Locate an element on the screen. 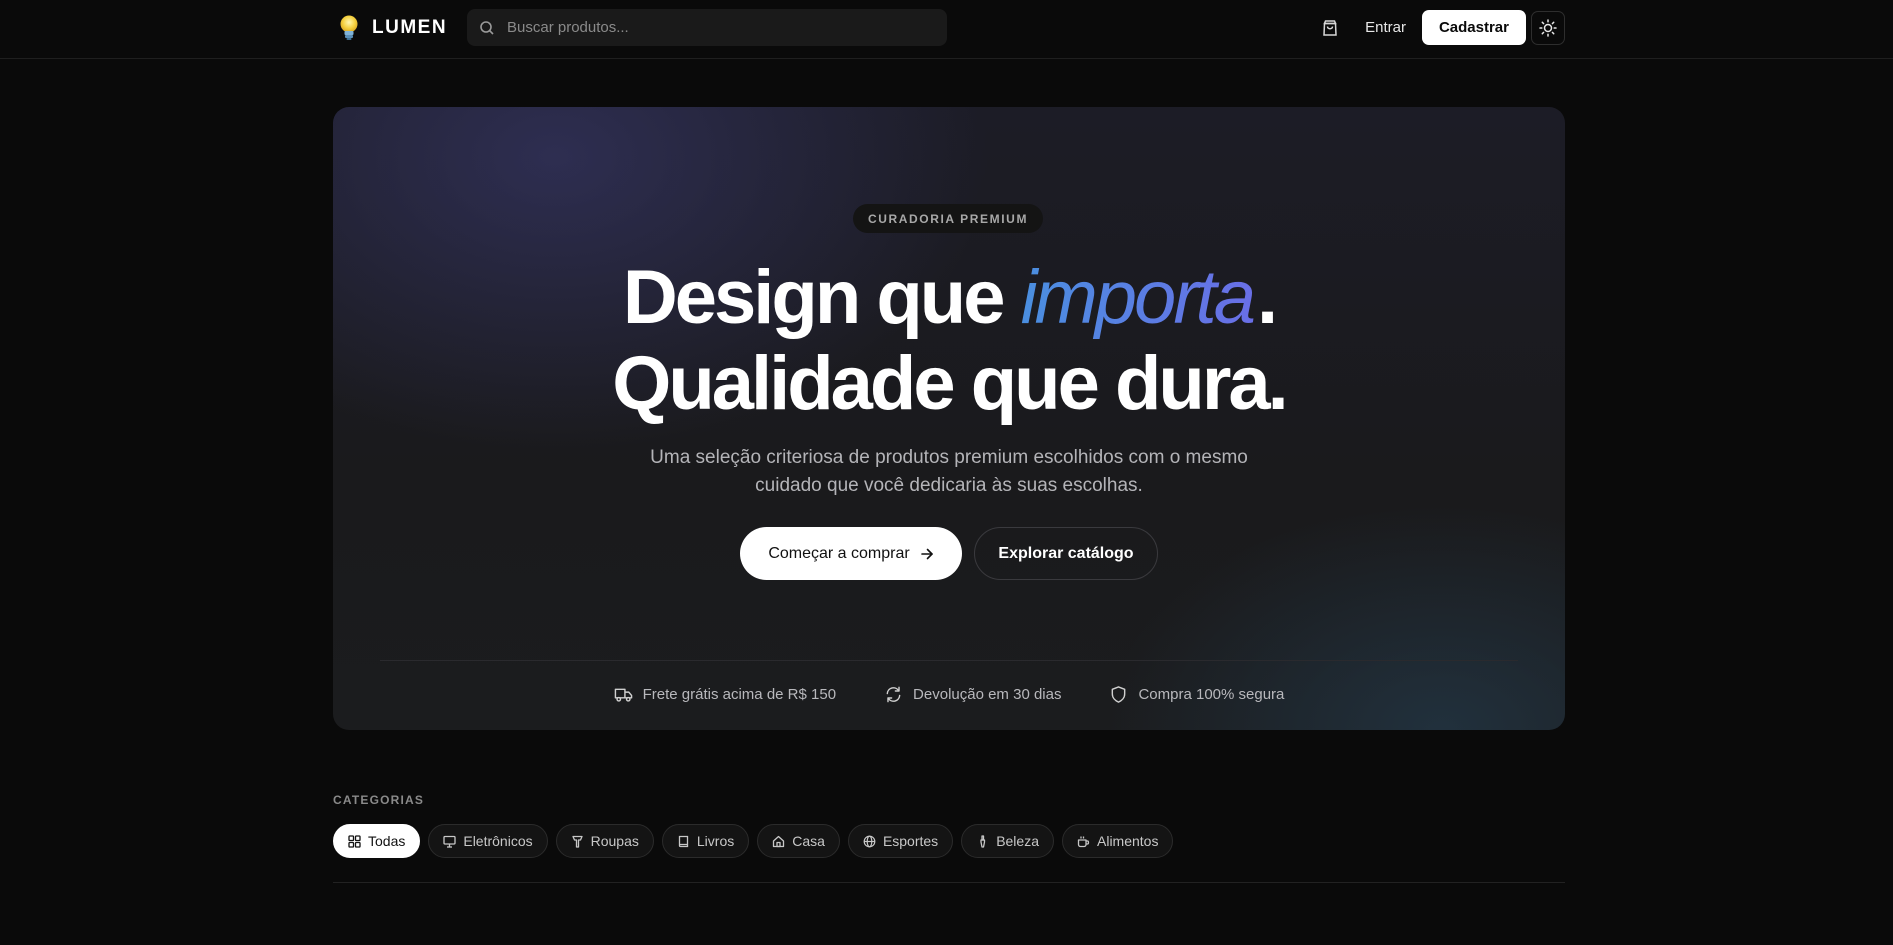  coffee-icon is located at coordinates (1083, 841).